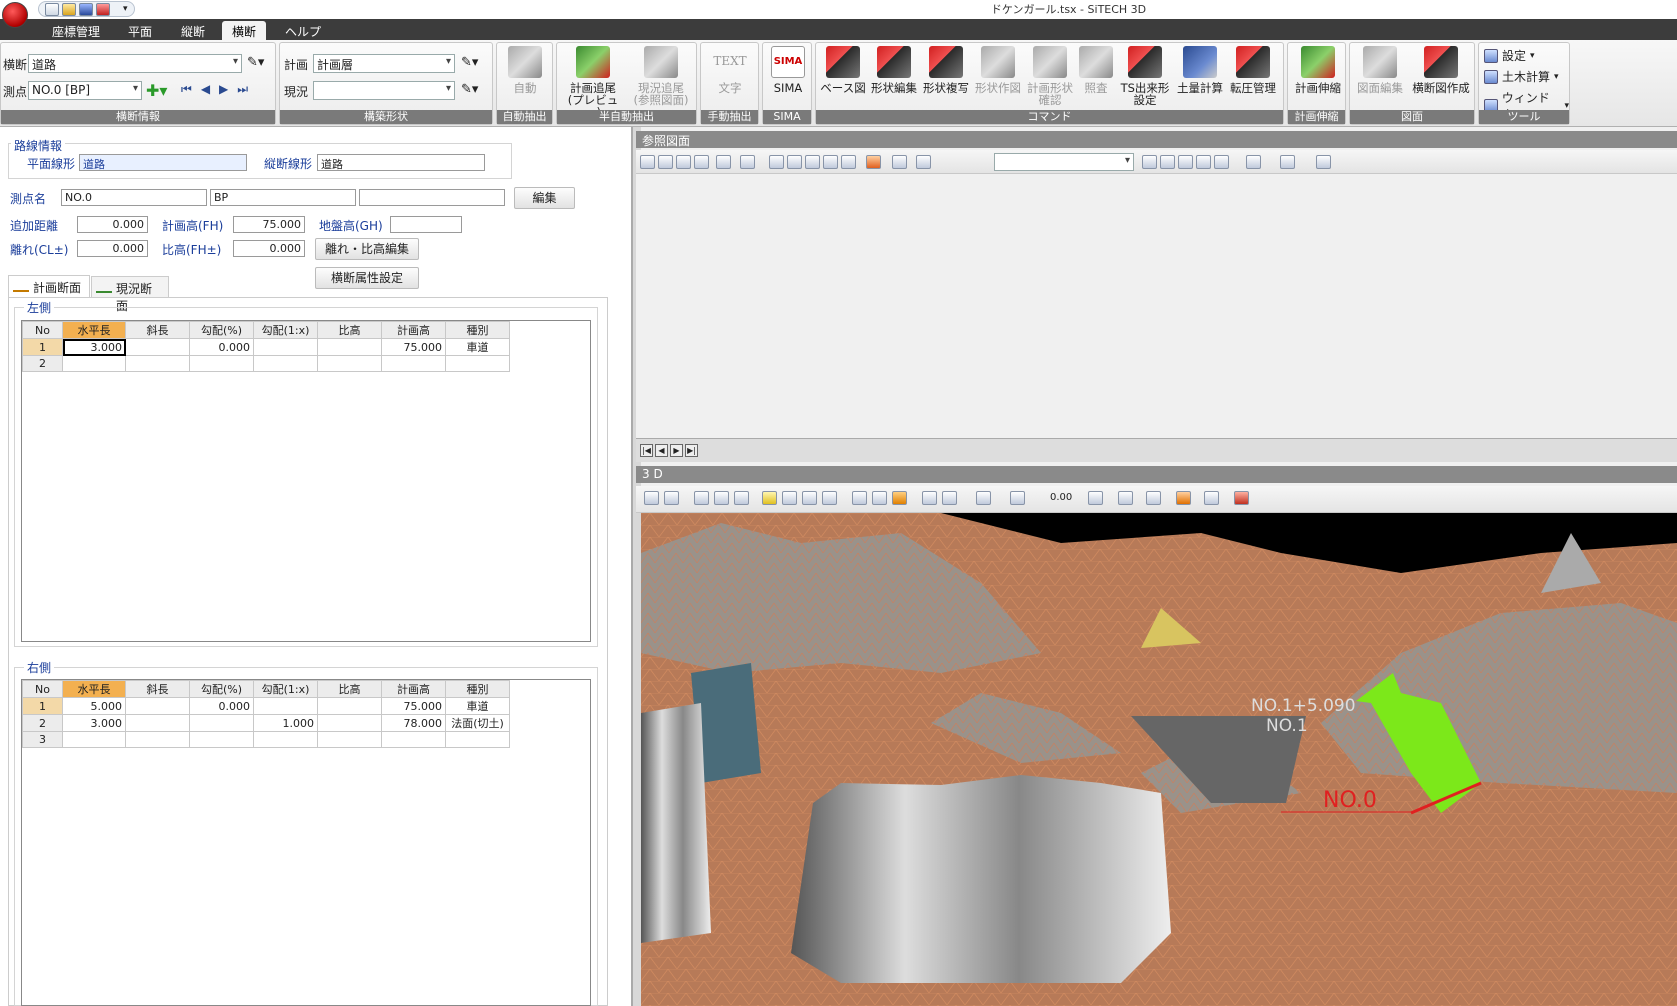  Describe the element at coordinates (426, 224) in the screenshot. I see `ground-height-field` at that location.